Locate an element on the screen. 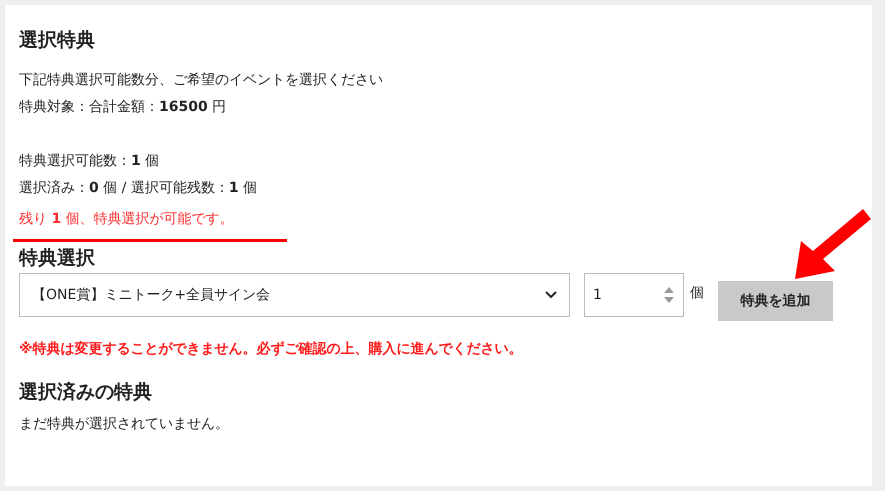 The image size is (885, 491). remaining-notice: 残り 1 個、特典選択が可能です。 is located at coordinates (127, 219).